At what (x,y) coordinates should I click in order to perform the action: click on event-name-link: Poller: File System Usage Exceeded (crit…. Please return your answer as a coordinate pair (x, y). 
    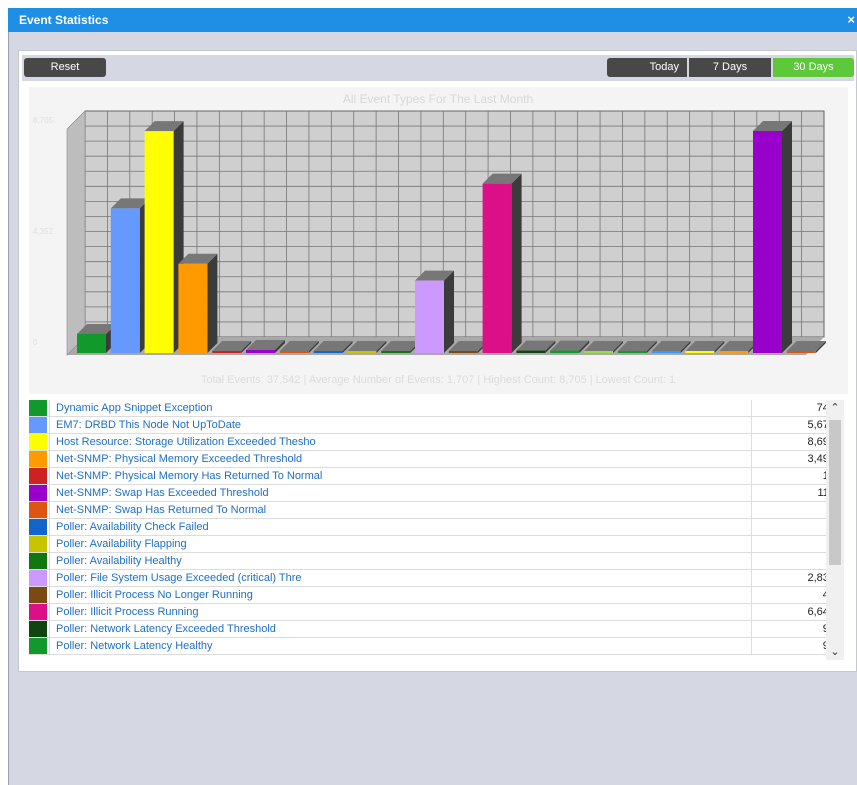
    Looking at the image, I should click on (400, 578).